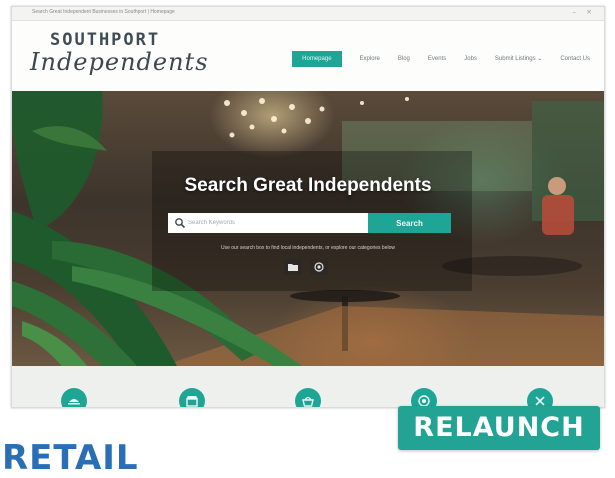 The image size is (615, 478). What do you see at coordinates (192, 401) in the screenshot?
I see `shop-icon` at bounding box center [192, 401].